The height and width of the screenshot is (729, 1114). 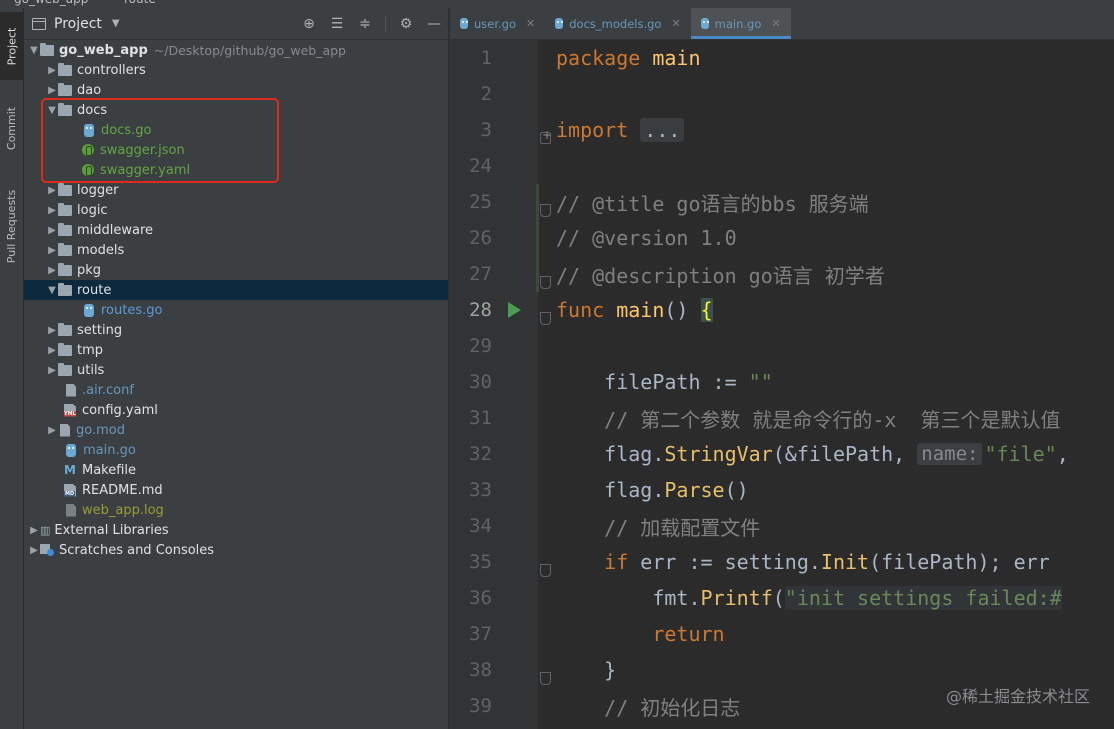 I want to click on tree-item-swagger-yaml: swagger.yaml, so click(x=236, y=170).